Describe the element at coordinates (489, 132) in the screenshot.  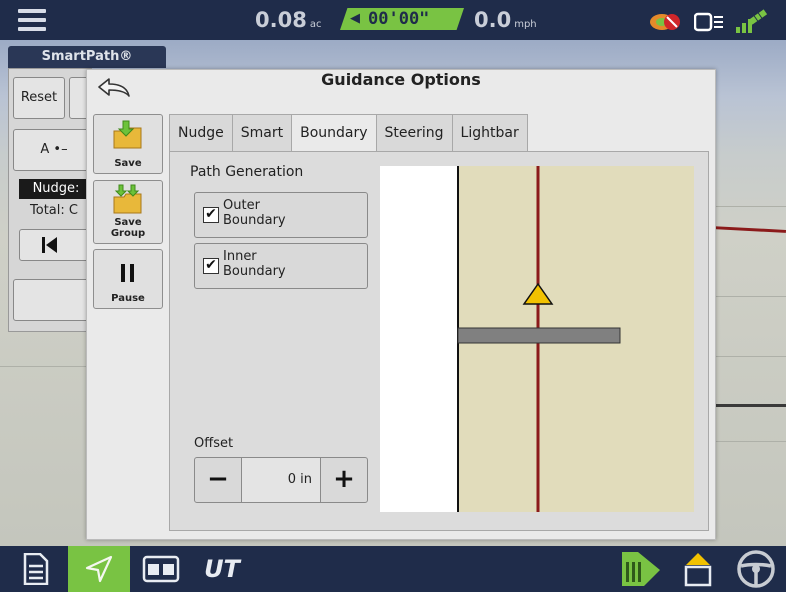
I see `tab-lightbar: Lightbar` at that location.